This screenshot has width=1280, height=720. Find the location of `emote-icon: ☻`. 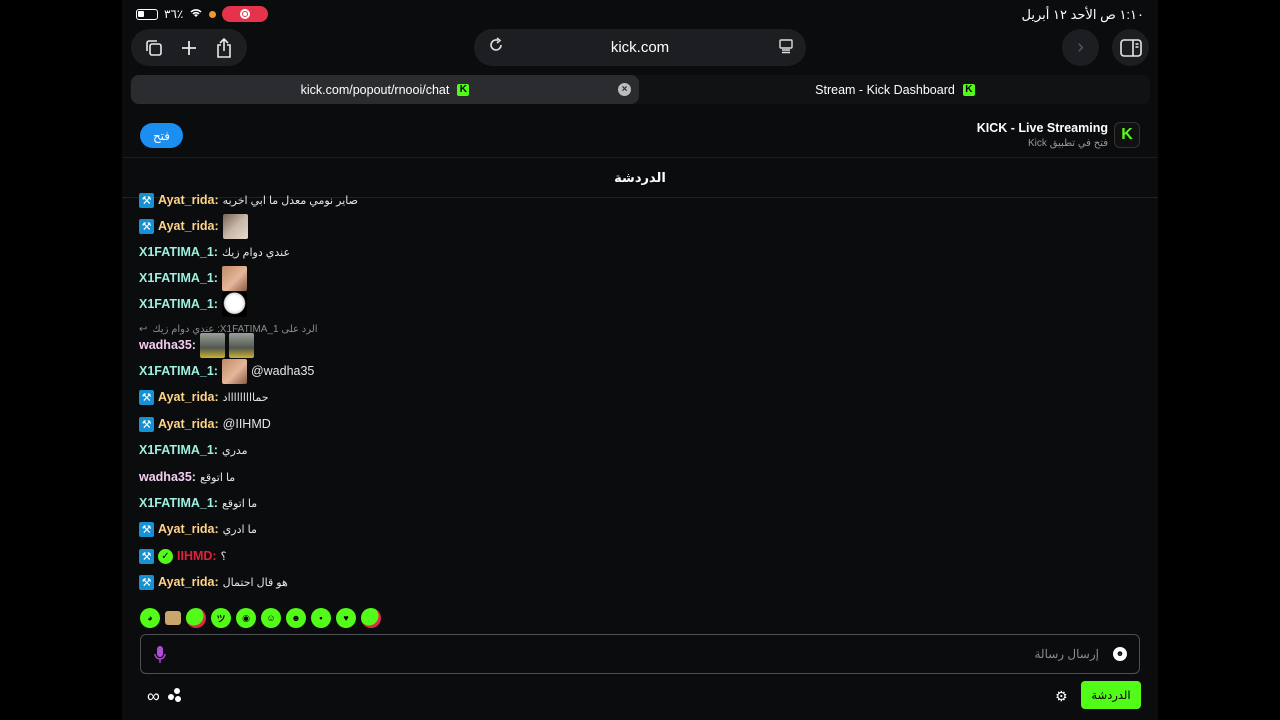

emote-icon: ☻ is located at coordinates (296, 618).